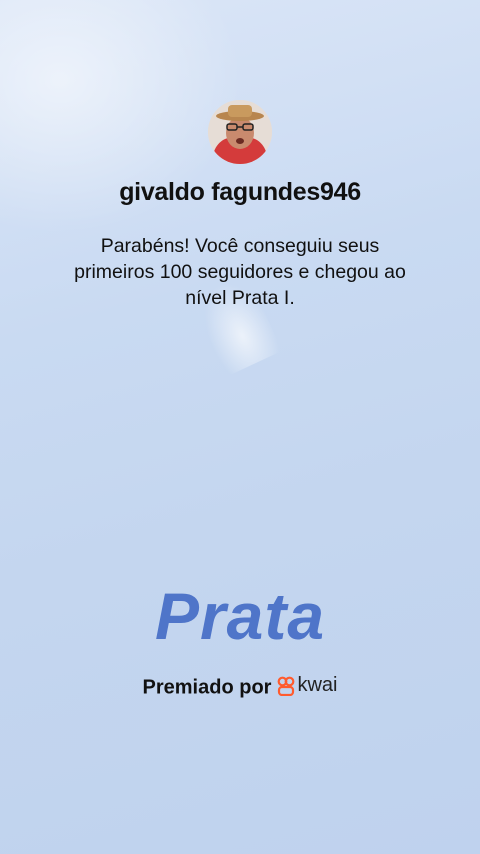  I want to click on avatar, so click(240, 132).